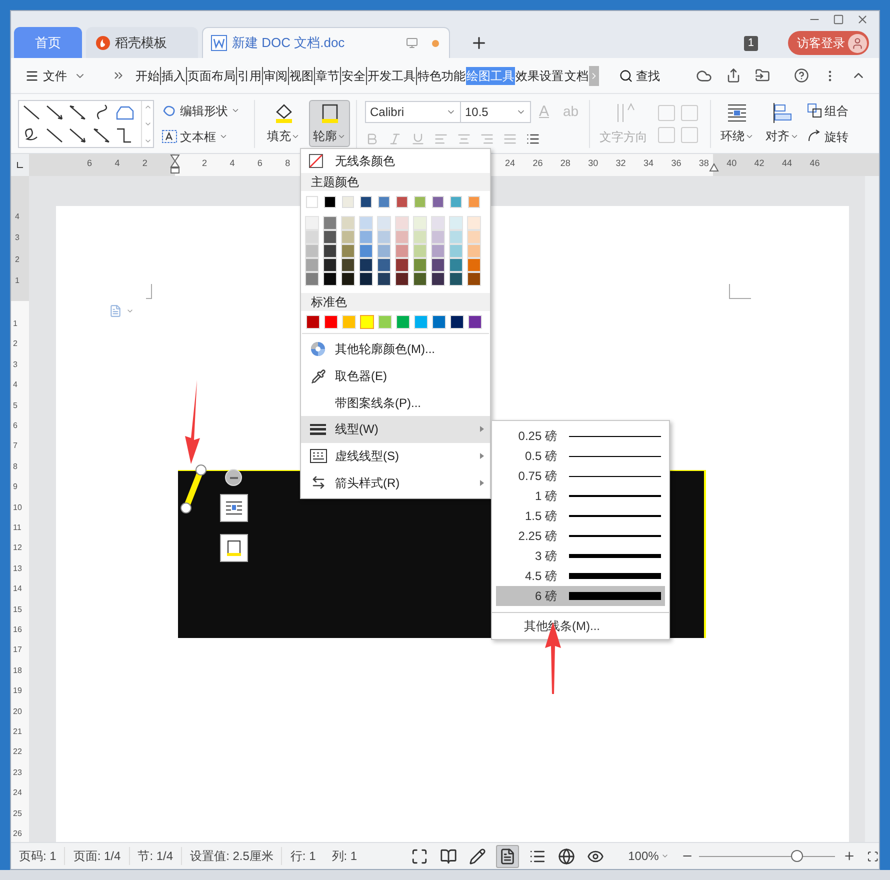 The height and width of the screenshot is (880, 890). What do you see at coordinates (301, 75) in the screenshot?
I see `ribbon-tab: 视图` at bounding box center [301, 75].